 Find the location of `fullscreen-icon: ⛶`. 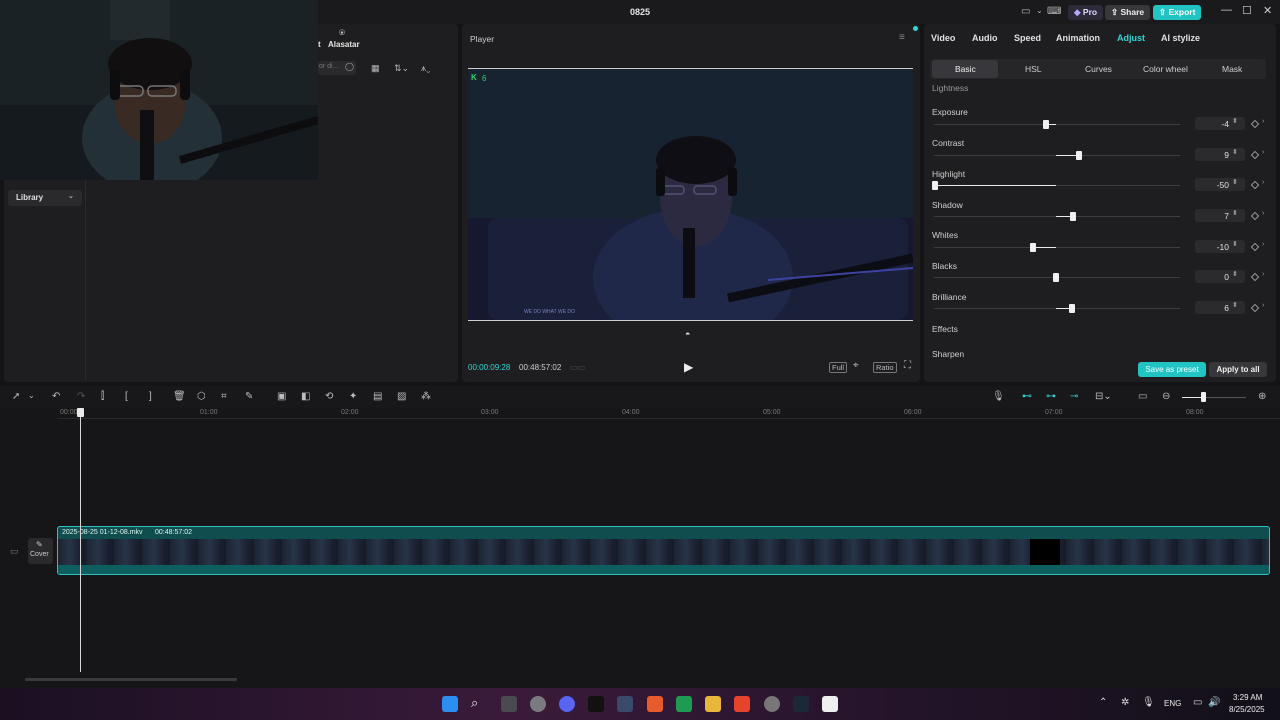

fullscreen-icon: ⛶ is located at coordinates (907, 365).